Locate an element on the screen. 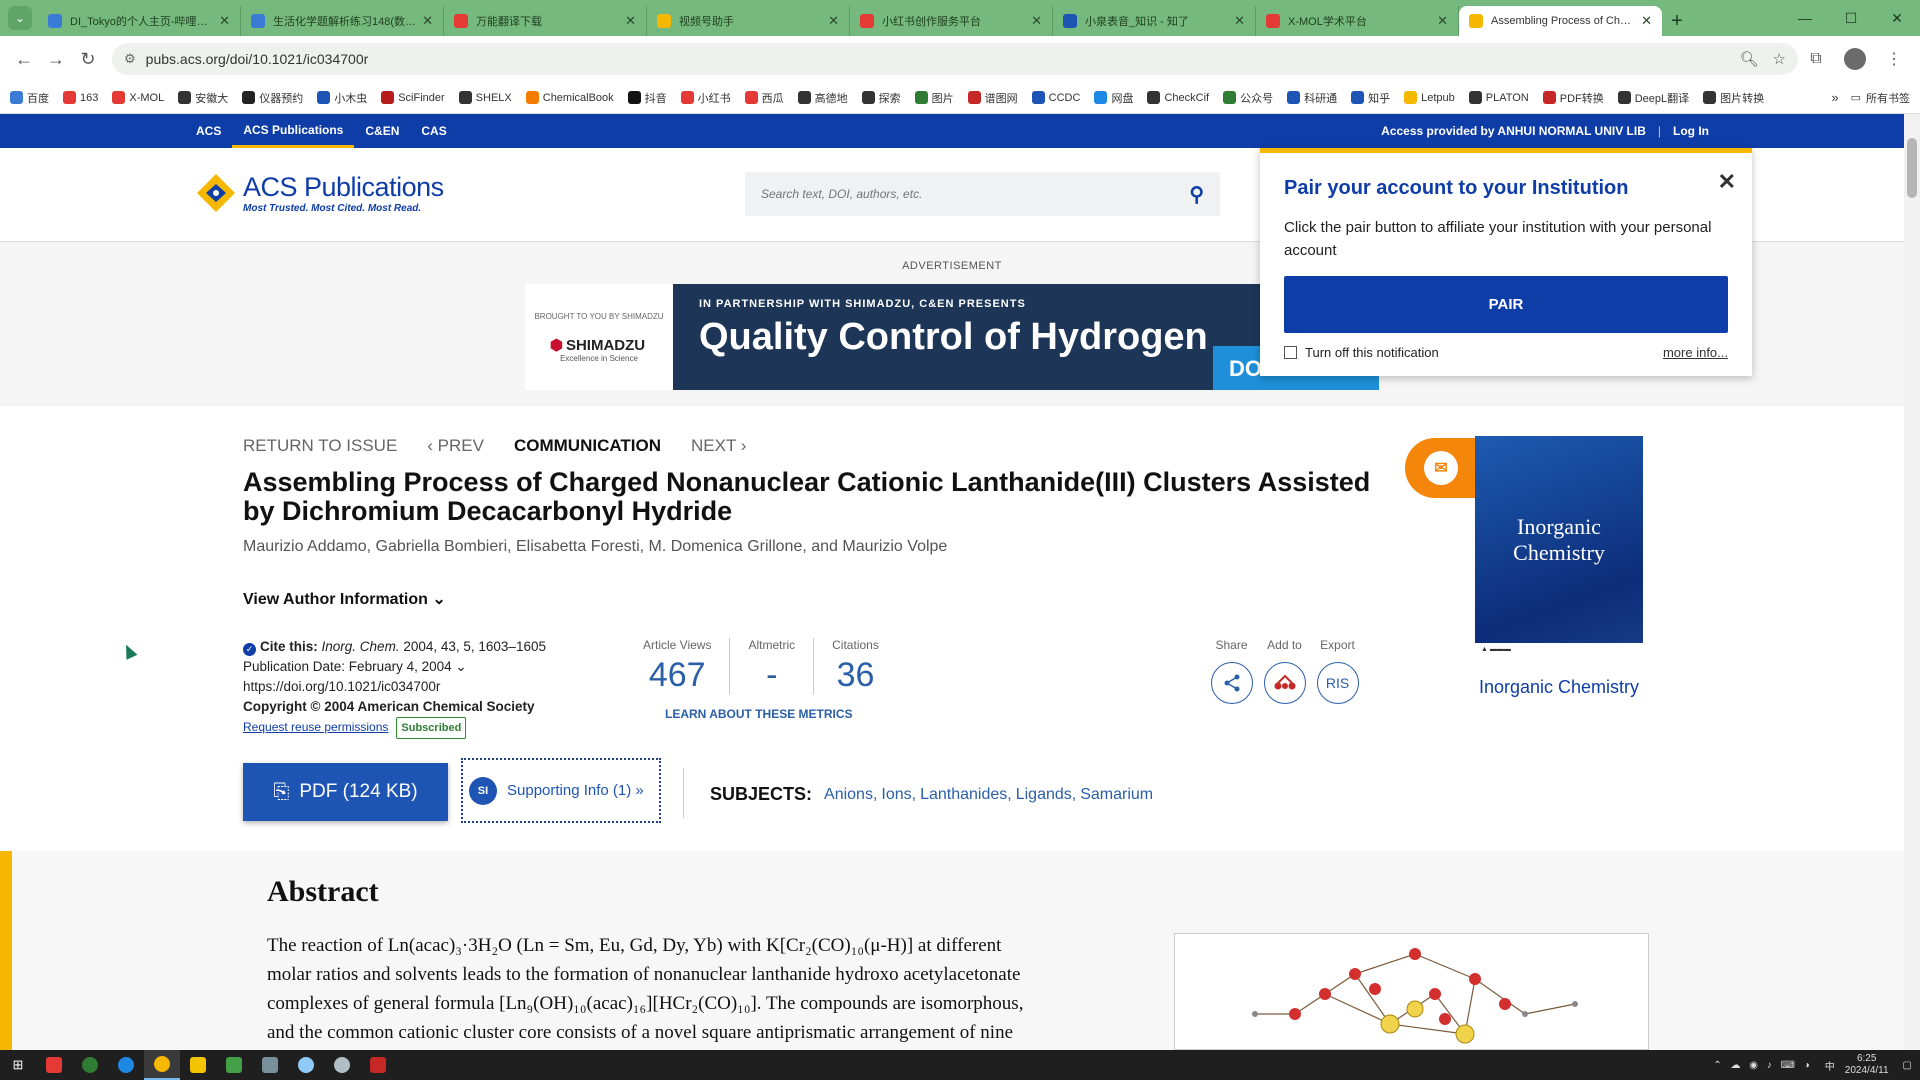 Image resolution: width=1920 pixels, height=1080 pixels. bookmark-item: 图片 is located at coordinates (934, 98).